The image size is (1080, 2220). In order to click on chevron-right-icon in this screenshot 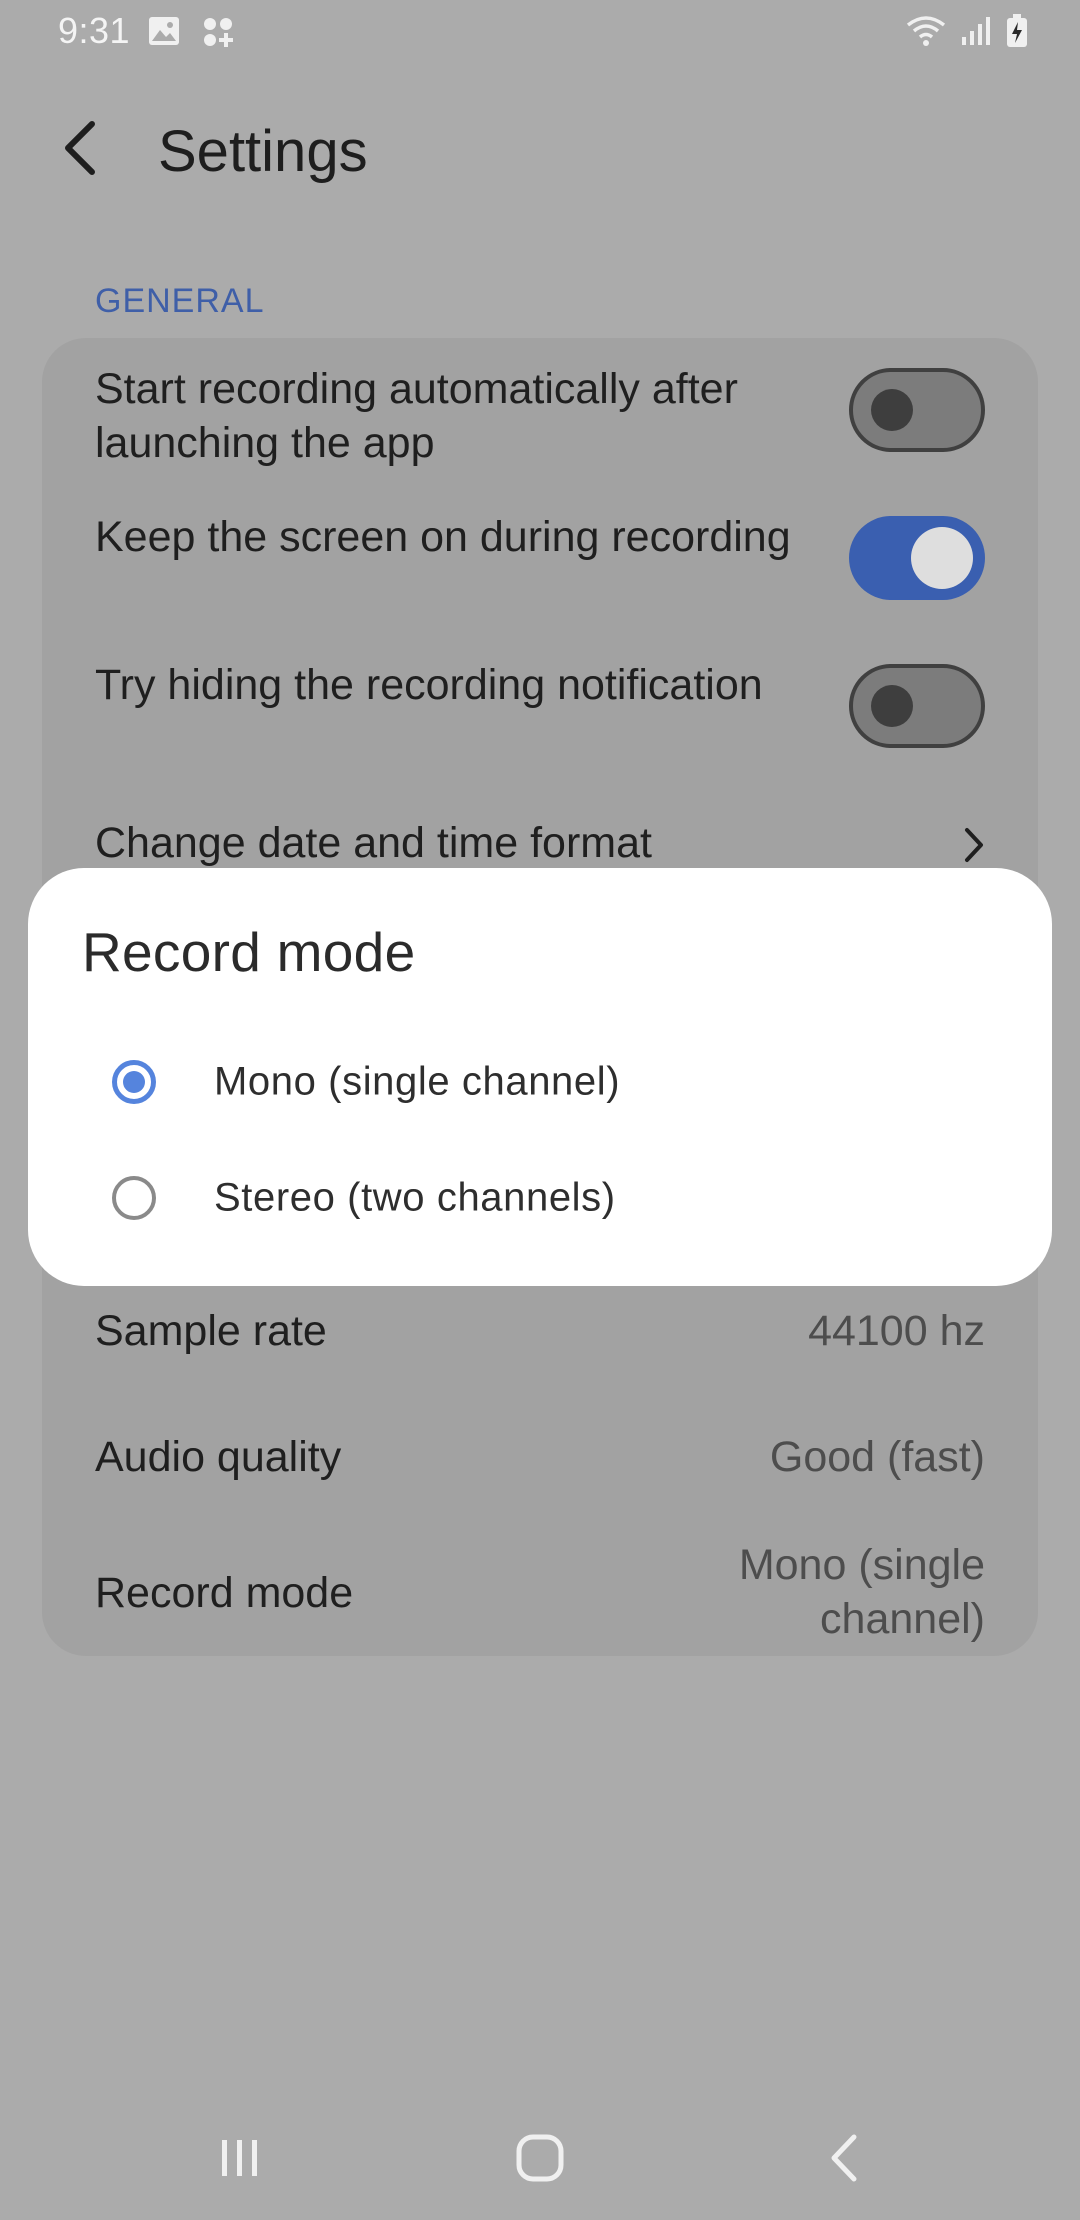, I will do `click(974, 847)`.